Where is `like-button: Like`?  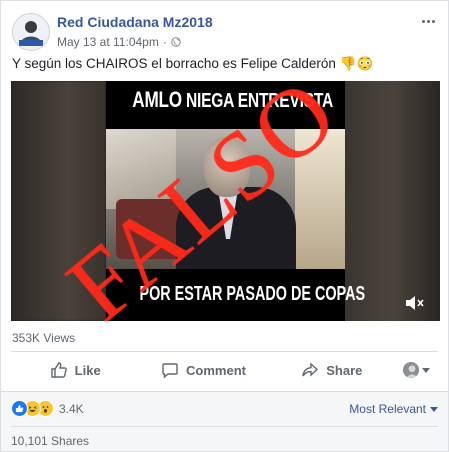 like-button: Like is located at coordinates (75, 370).